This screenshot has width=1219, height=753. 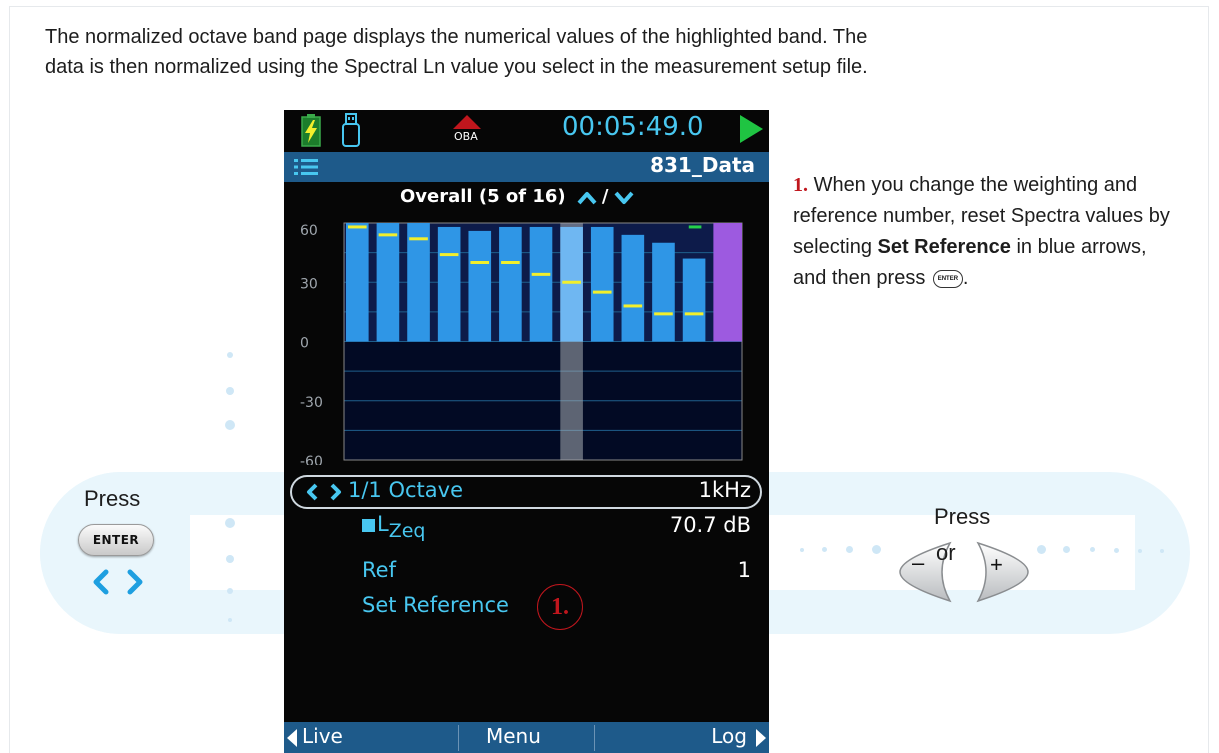 I want to click on callout-bold: Set Reference, so click(x=944, y=247).